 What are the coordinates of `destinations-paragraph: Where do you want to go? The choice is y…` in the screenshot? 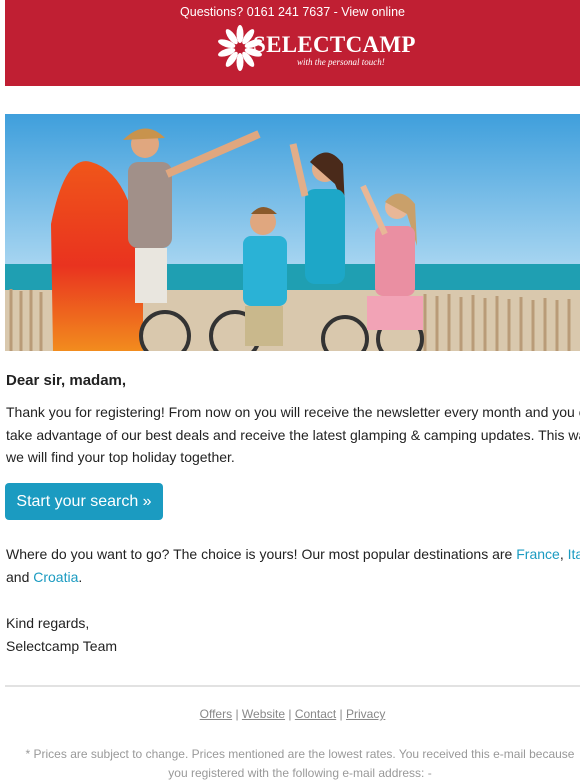 It's located at (293, 565).